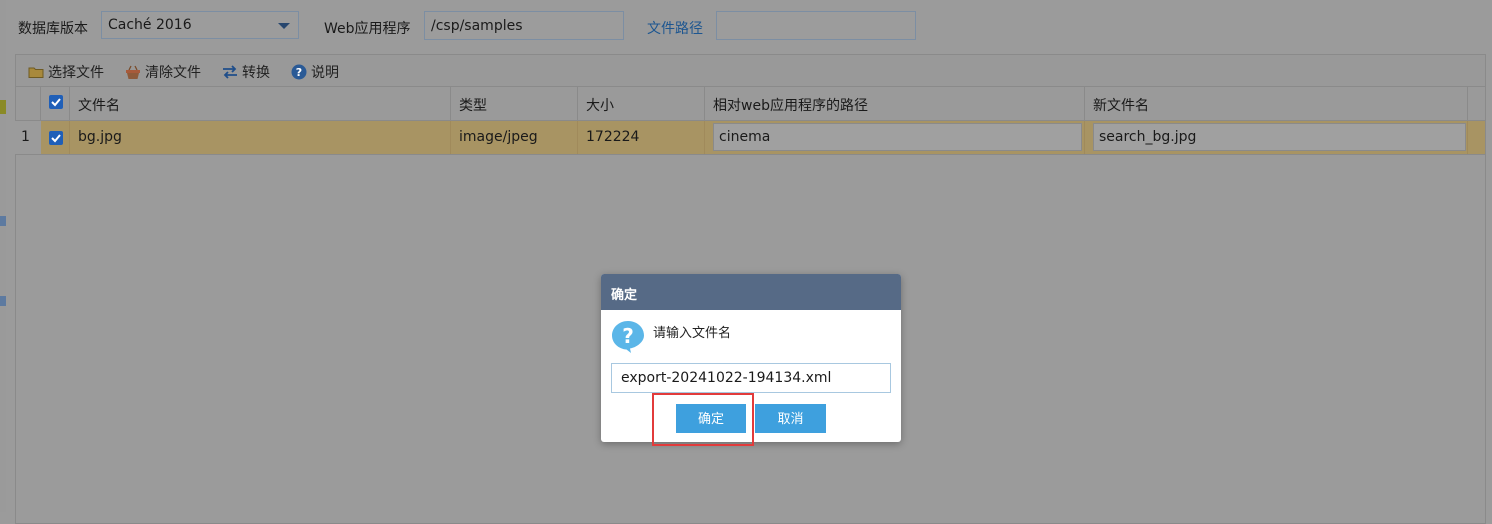 The image size is (1492, 524). I want to click on header-filename: 文件名, so click(260, 103).